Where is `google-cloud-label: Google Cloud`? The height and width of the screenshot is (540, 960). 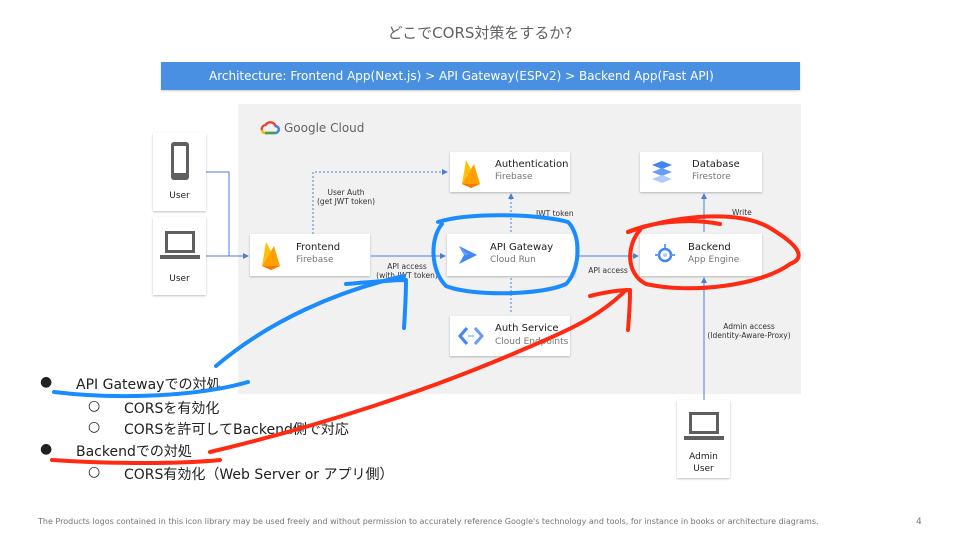
google-cloud-label: Google Cloud is located at coordinates (324, 128).